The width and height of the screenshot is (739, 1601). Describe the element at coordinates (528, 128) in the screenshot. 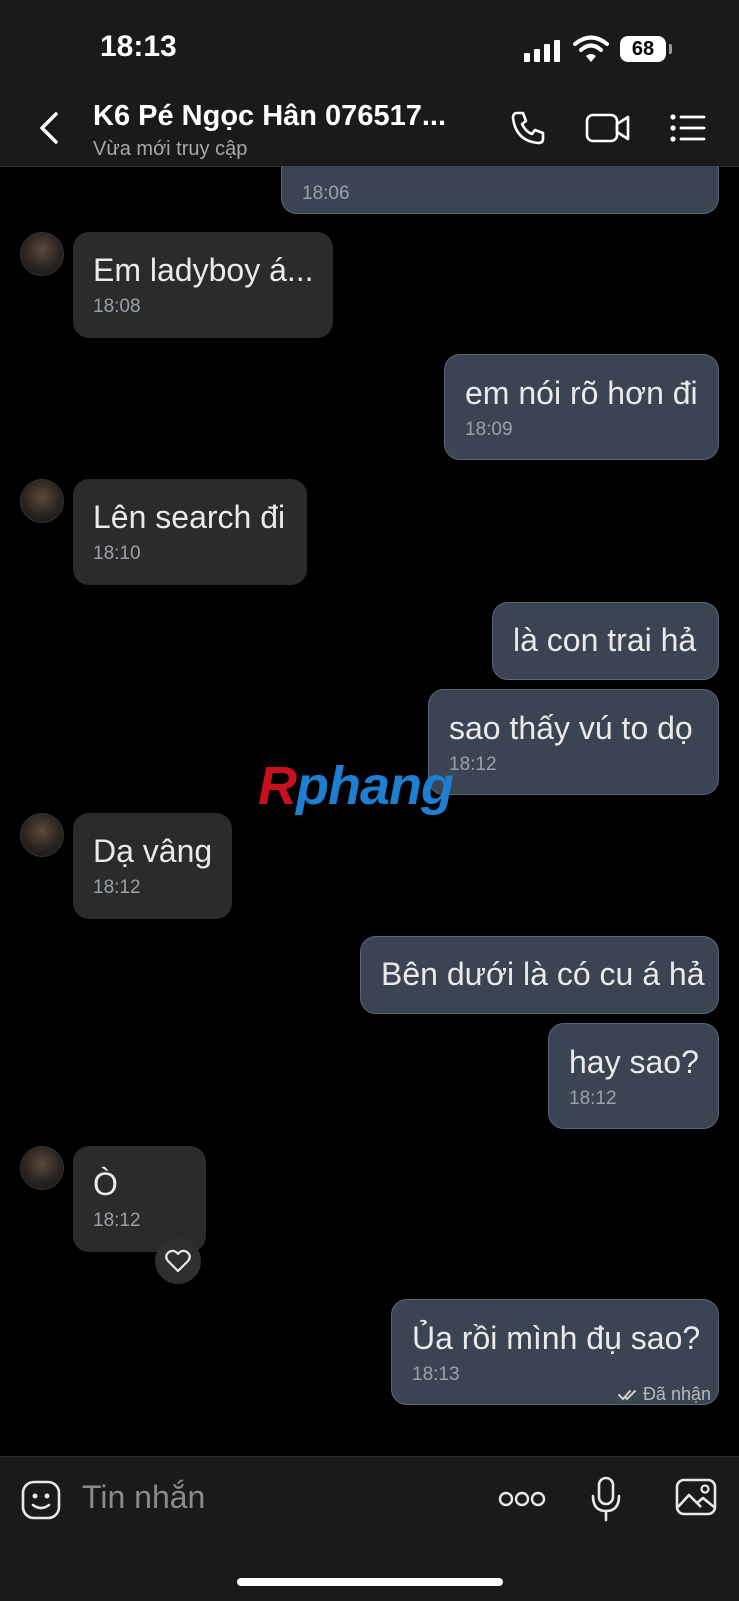

I see `phone-call-icon` at that location.